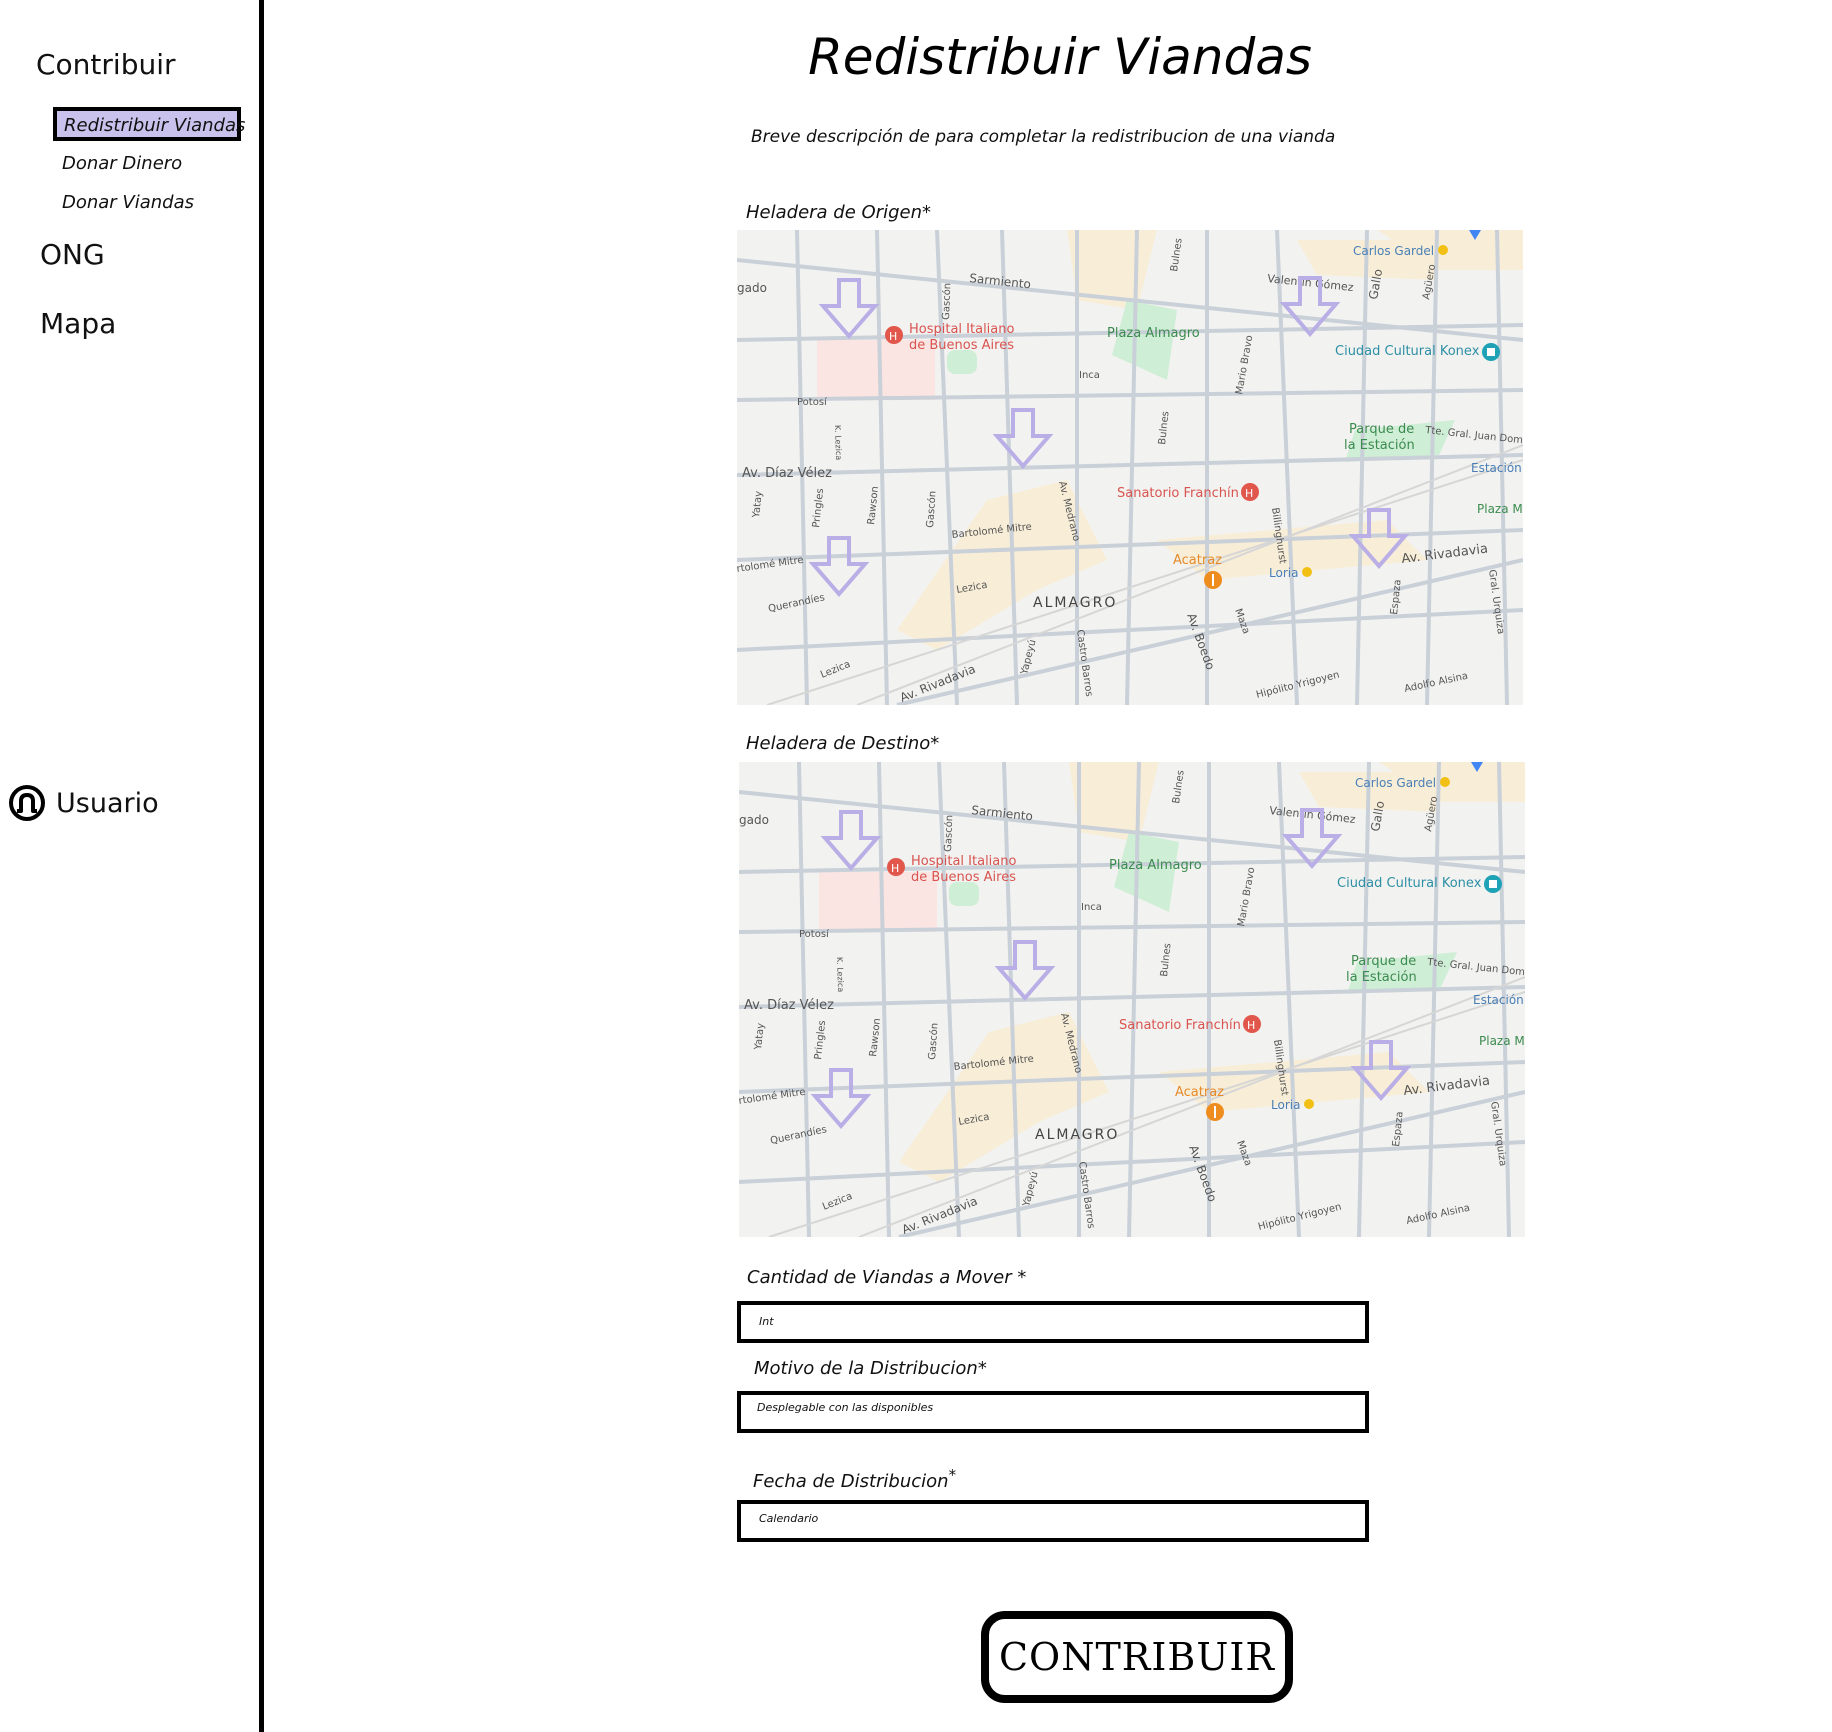  I want to click on user-menu: Usuario, so click(83, 803).